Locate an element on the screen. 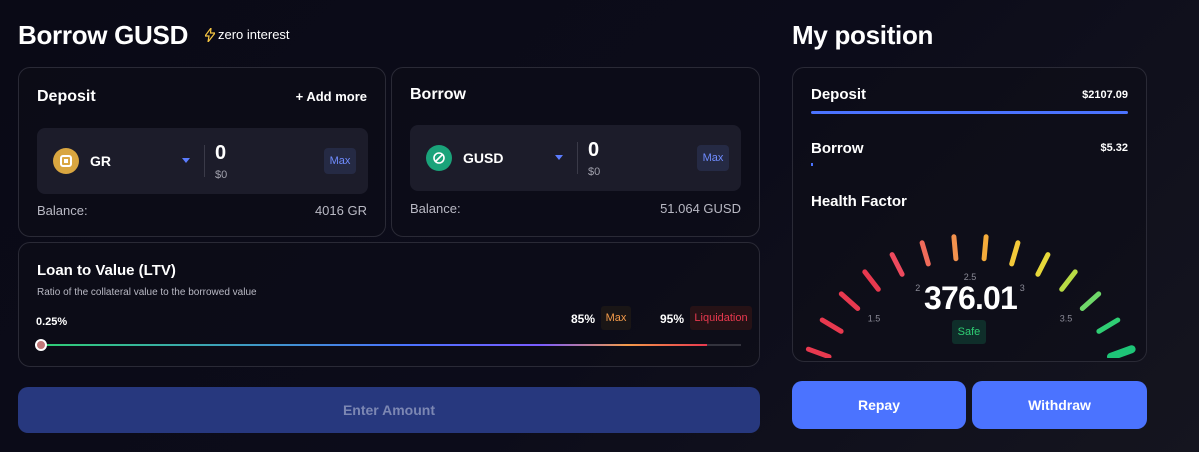 The height and width of the screenshot is (452, 1199). borrow-max-button: Max is located at coordinates (713, 158).